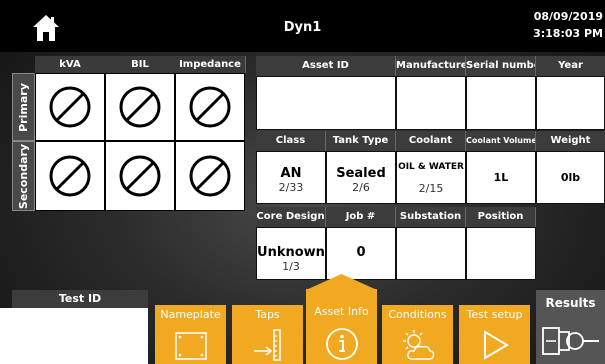  I want to click on col-header-impedance: Impedance, so click(210, 64).